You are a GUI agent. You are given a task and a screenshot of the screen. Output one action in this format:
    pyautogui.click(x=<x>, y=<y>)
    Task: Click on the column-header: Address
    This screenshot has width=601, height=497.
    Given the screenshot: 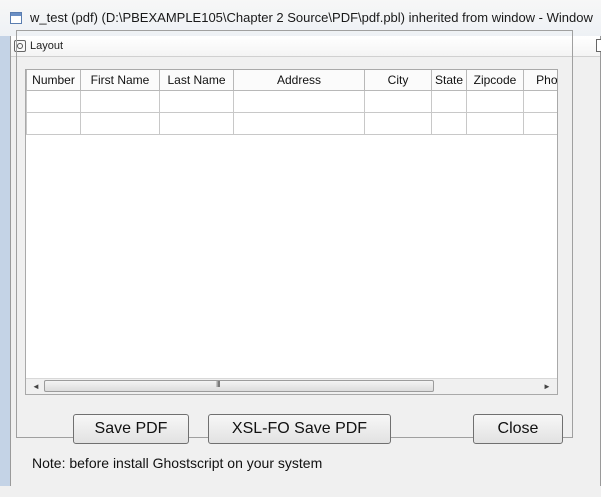 What is the action you would take?
    pyautogui.click(x=299, y=80)
    